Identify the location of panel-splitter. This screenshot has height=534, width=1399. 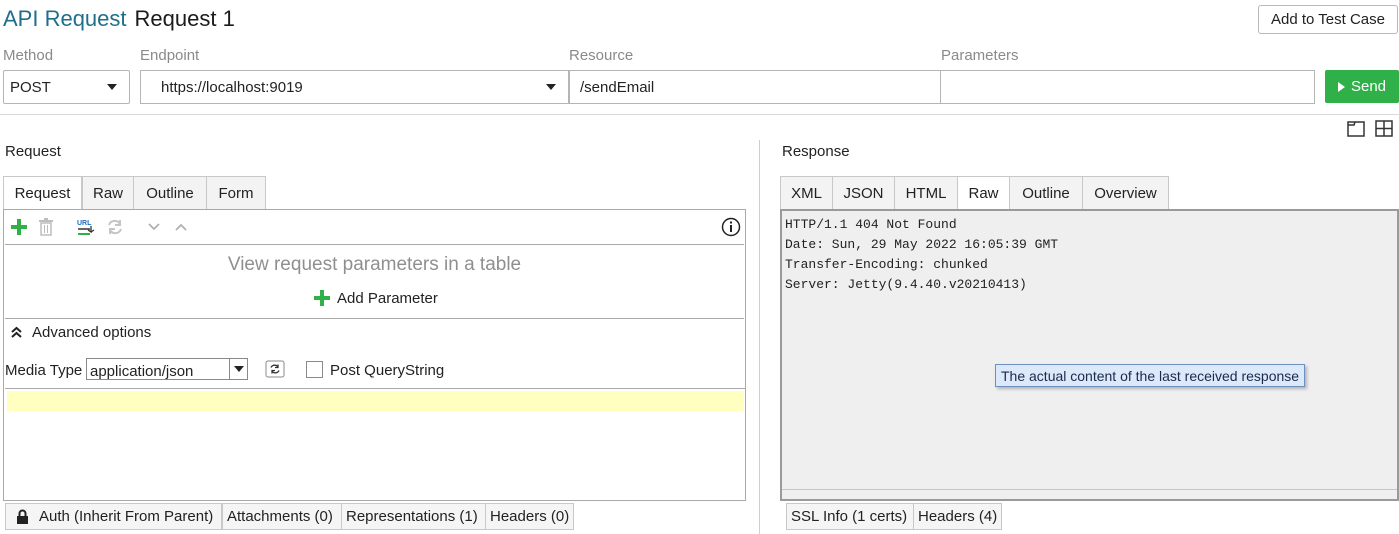
(759, 337).